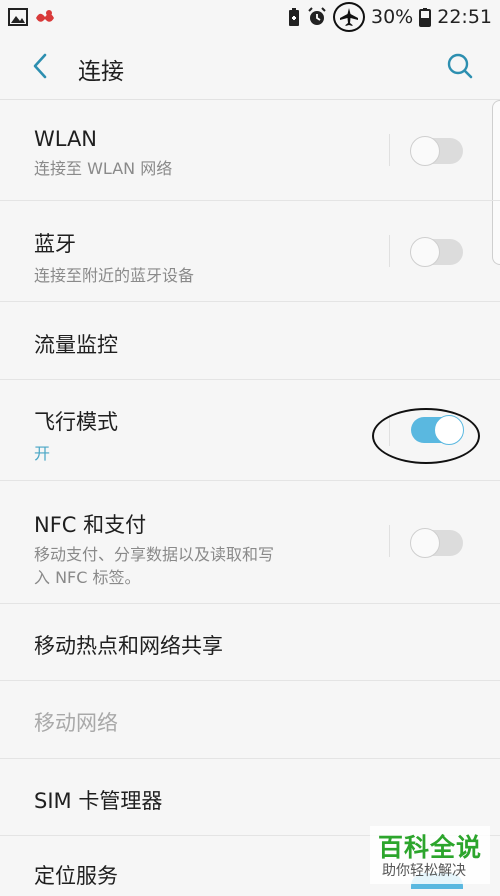  What do you see at coordinates (45, 17) in the screenshot?
I see `app-notification-icon` at bounding box center [45, 17].